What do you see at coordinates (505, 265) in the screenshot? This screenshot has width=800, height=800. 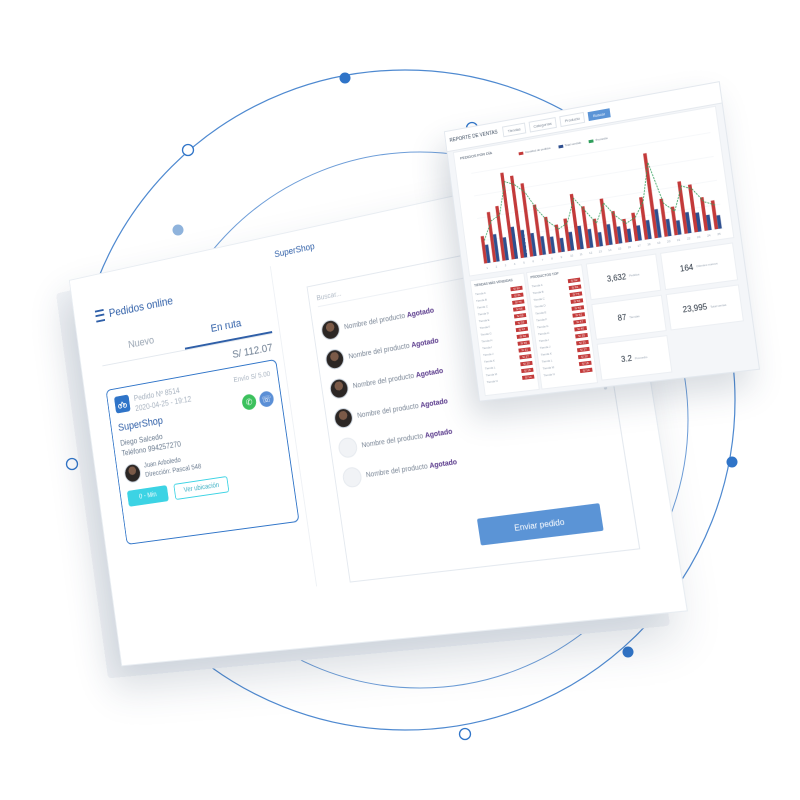 I see `x-tick-label: 3` at bounding box center [505, 265].